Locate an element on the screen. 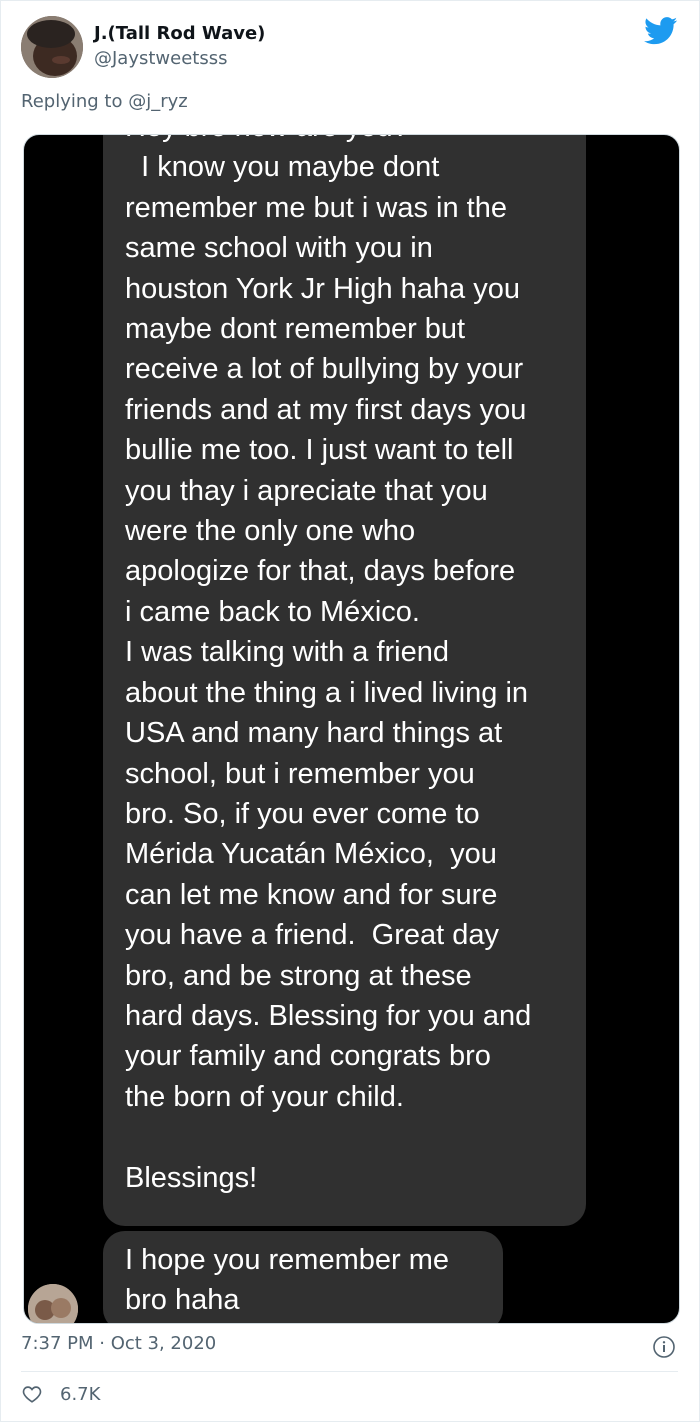  message-bubble-followup: I hope you remember me bro haha is located at coordinates (303, 1277).